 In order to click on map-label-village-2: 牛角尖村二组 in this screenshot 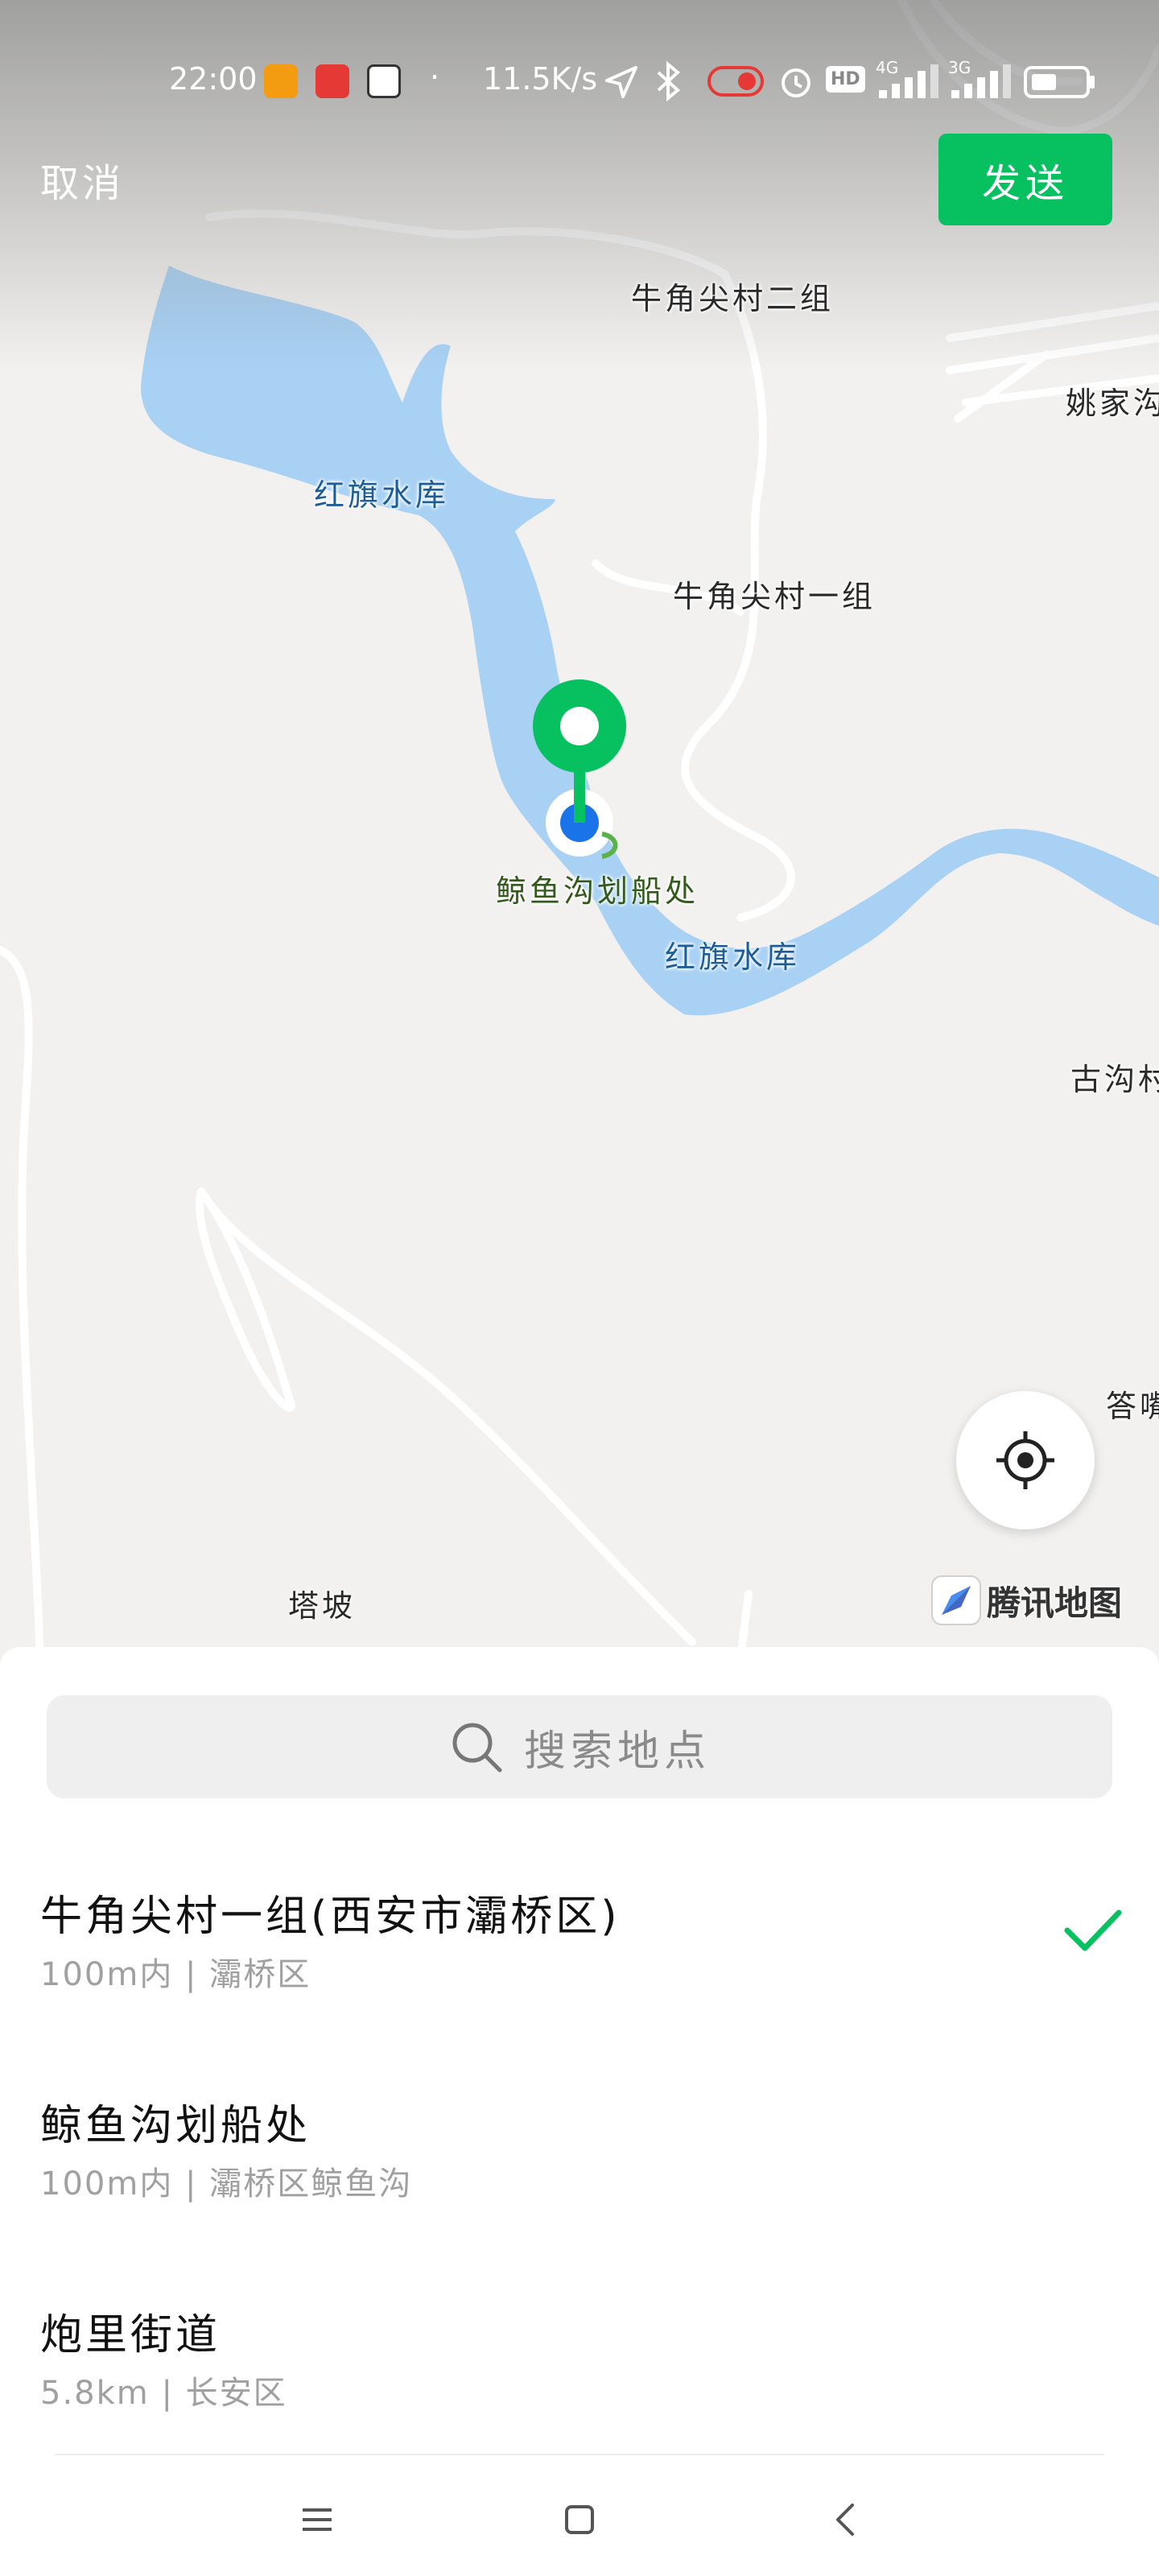, I will do `click(733, 298)`.